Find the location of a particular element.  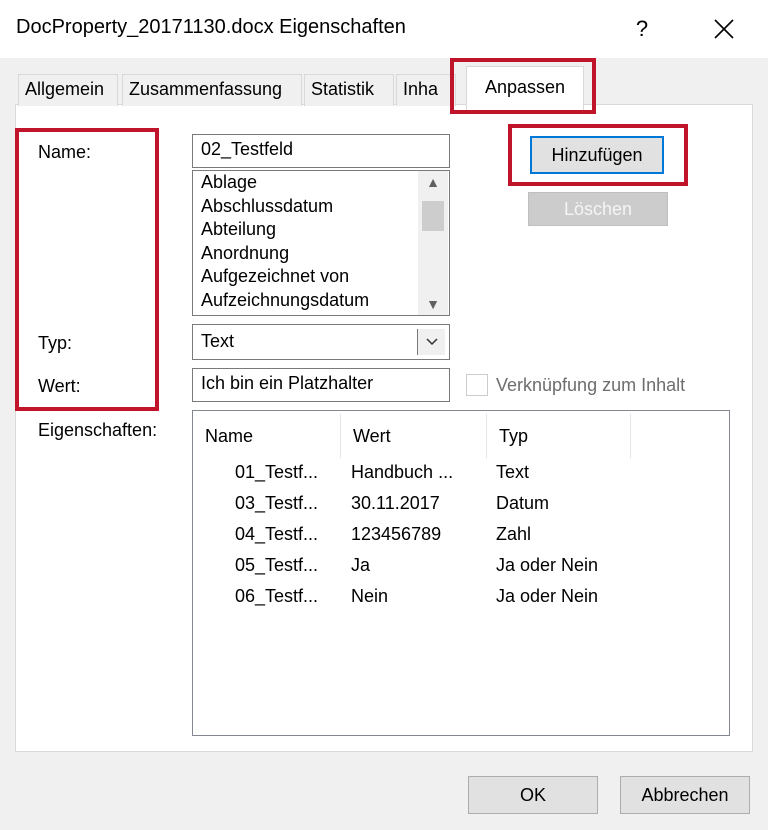

link-to-content-label: Verknüpfung zum Inhalt is located at coordinates (591, 385).